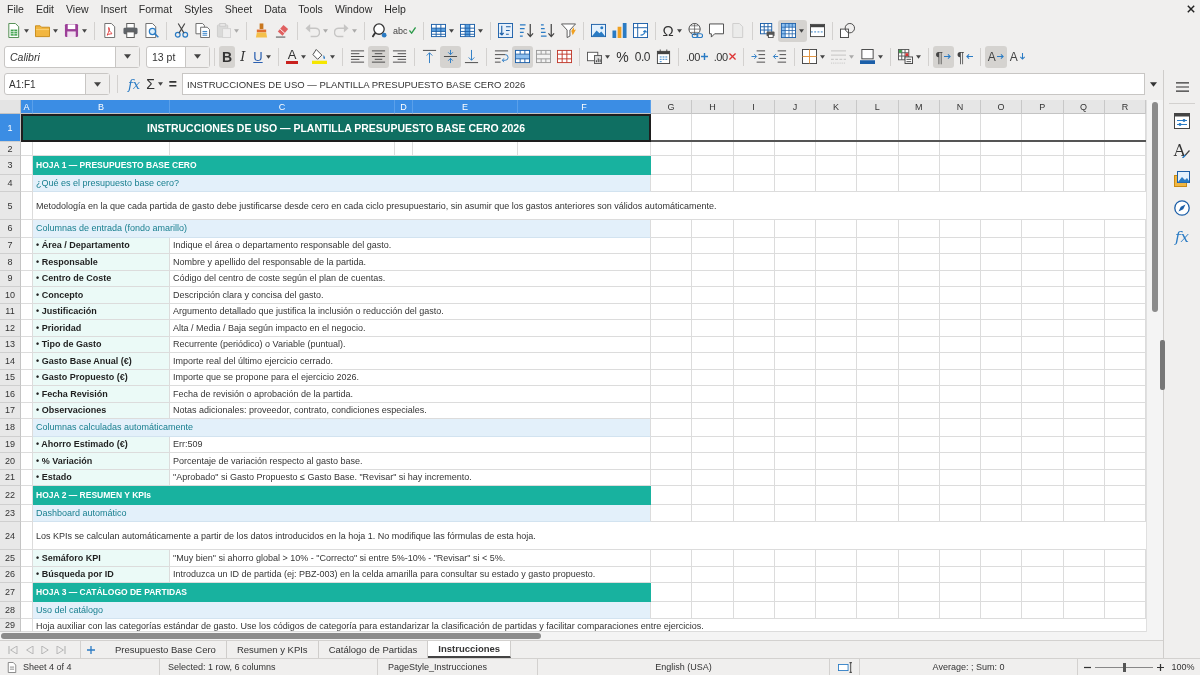 This screenshot has width=1200, height=675. What do you see at coordinates (113, 9) in the screenshot?
I see `menu-item: Insert` at bounding box center [113, 9].